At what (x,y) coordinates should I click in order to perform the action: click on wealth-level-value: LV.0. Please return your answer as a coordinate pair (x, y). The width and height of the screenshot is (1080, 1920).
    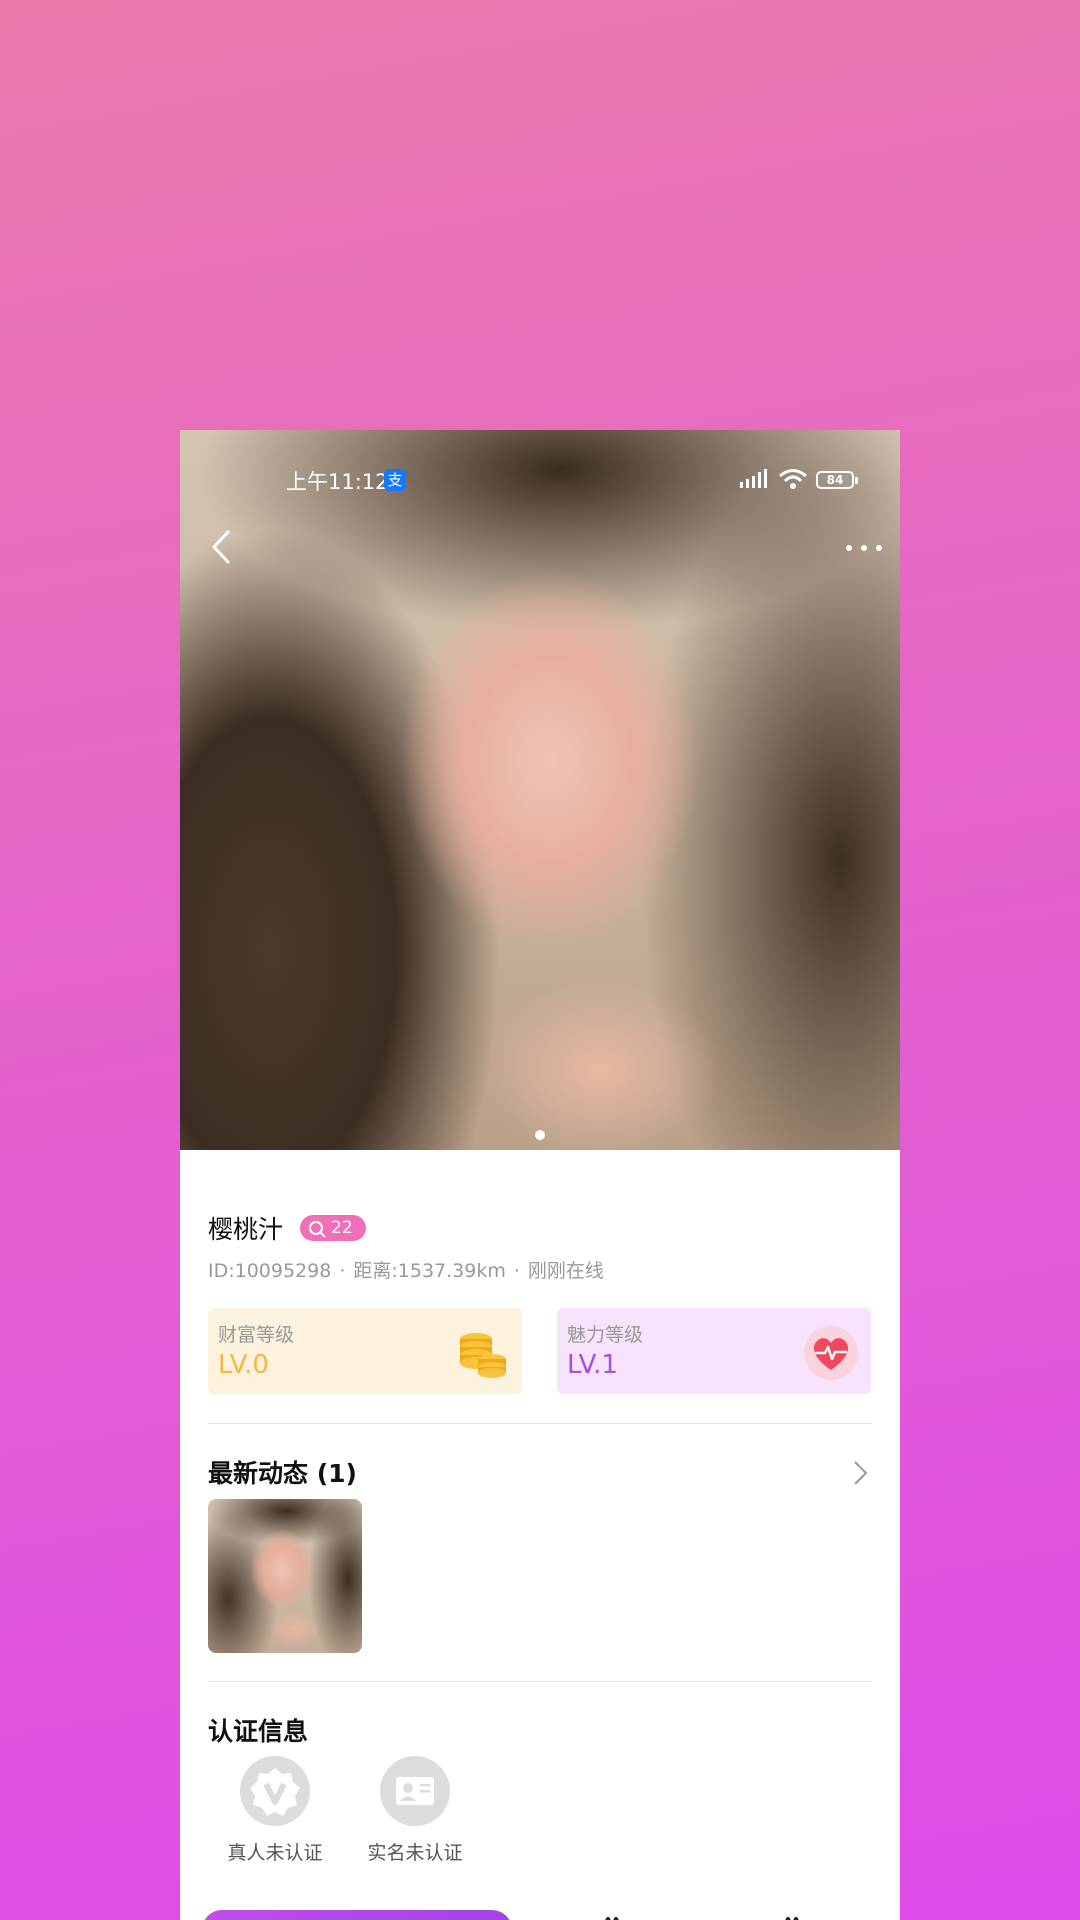
    Looking at the image, I should click on (243, 1365).